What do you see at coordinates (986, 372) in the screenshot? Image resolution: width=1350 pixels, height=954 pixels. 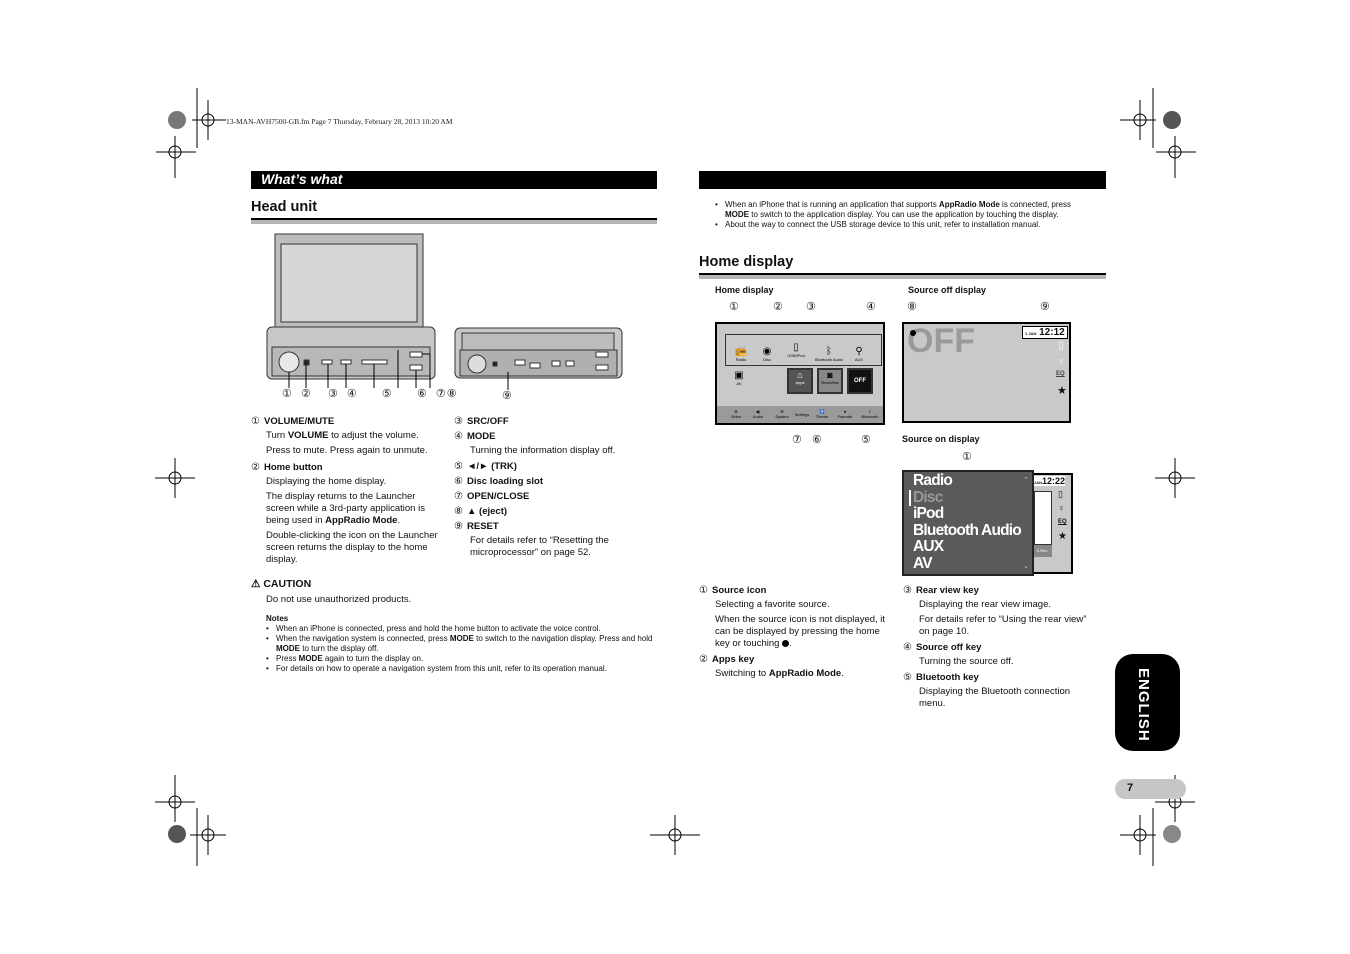 I see `source-off-screen: OFF 1 JAN 12:12 ▯ ♀ EQ ★` at bounding box center [986, 372].